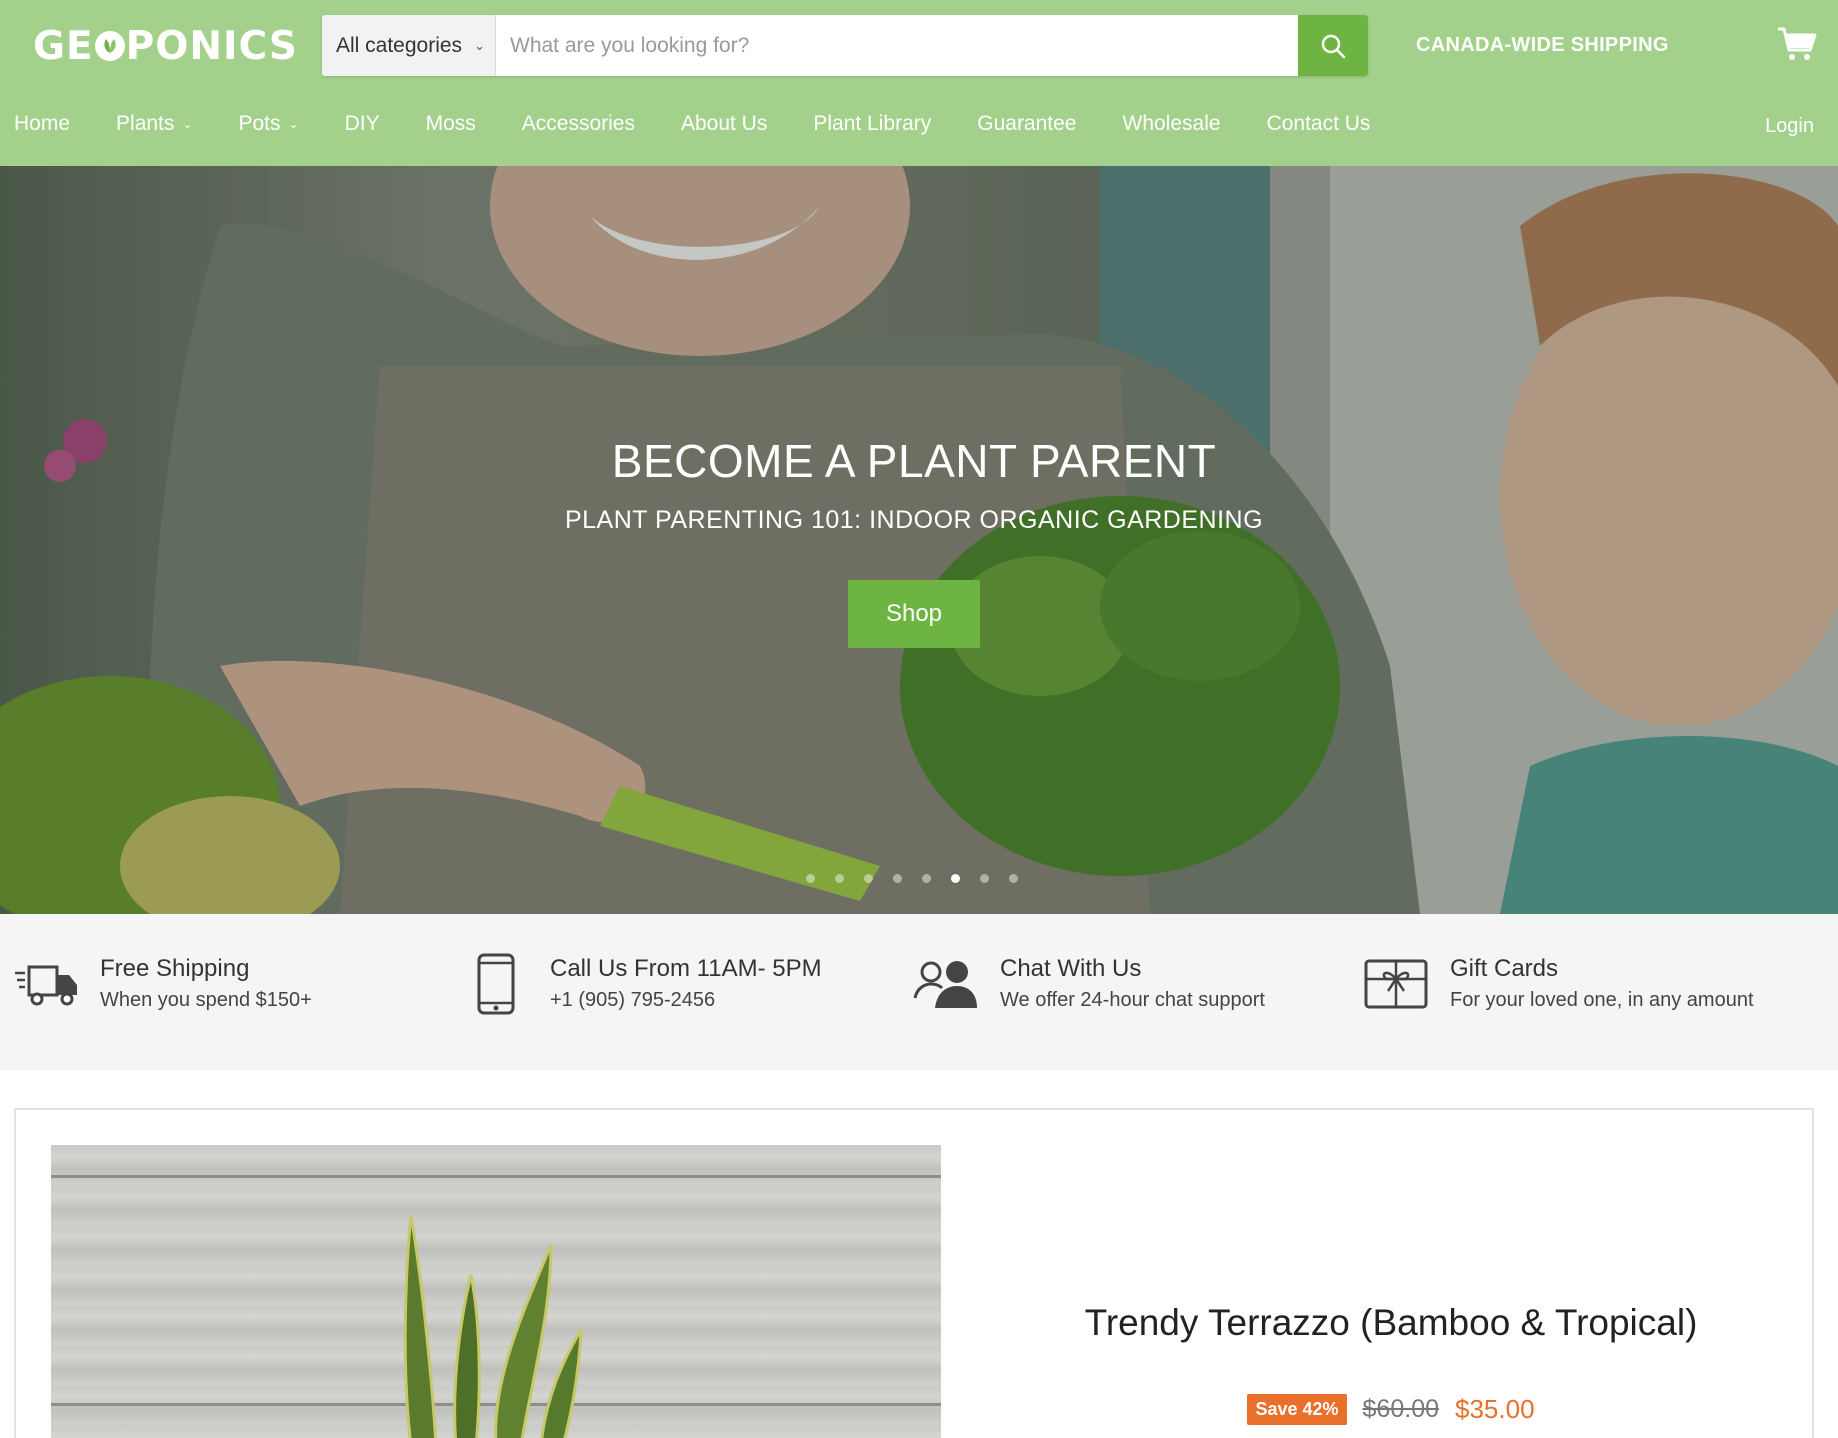 This screenshot has width=1838, height=1438. I want to click on nav-label: About Us, so click(724, 123).